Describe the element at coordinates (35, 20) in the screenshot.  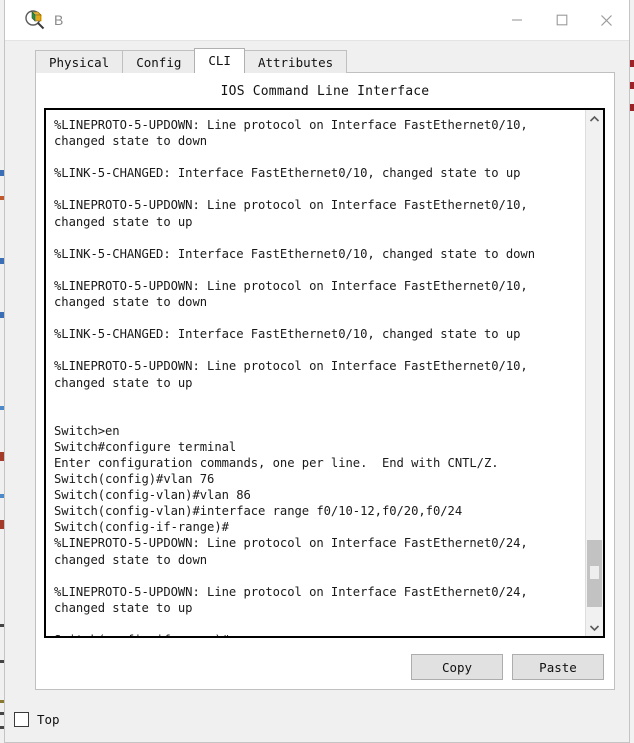
I see `inspect-magnifier-icon` at that location.